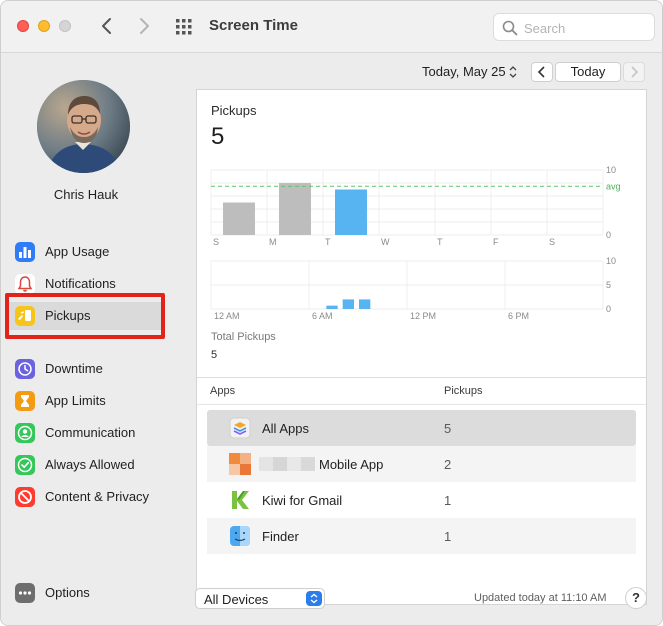  I want to click on sidebar-item-label: Content & Privacy, so click(97, 496).